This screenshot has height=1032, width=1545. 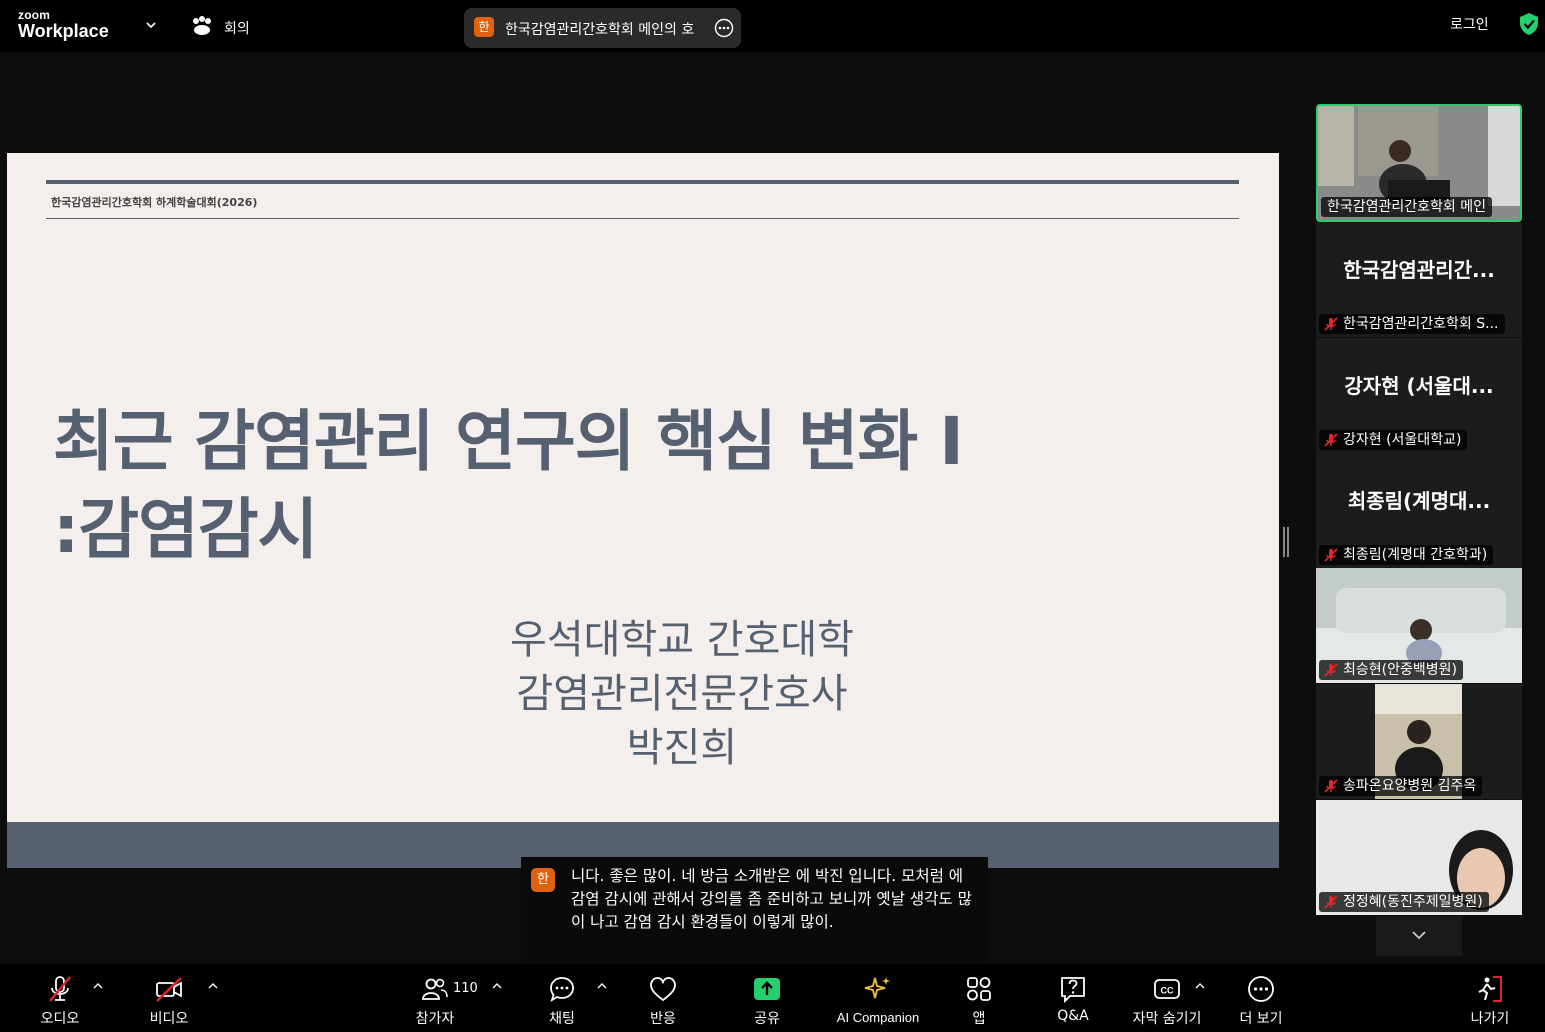 I want to click on slide-title: 최근 감염관리 연구의 핵심 변화 I :감염감시, so click(x=508, y=486).